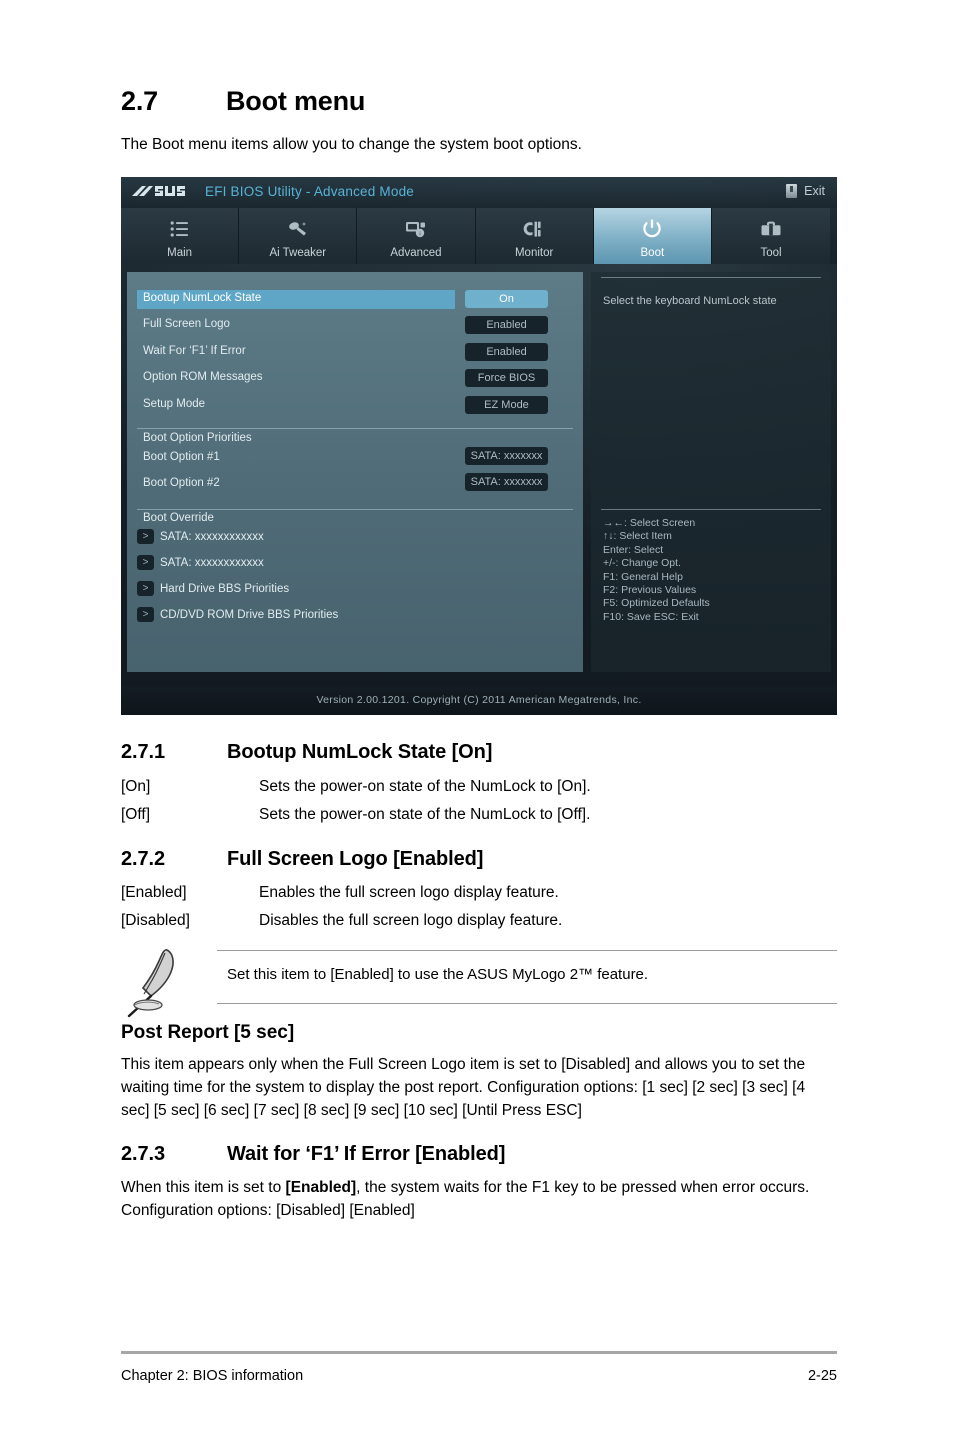 This screenshot has width=954, height=1438. What do you see at coordinates (298, 253) in the screenshot?
I see `tab-label: Ai Tweaker` at bounding box center [298, 253].